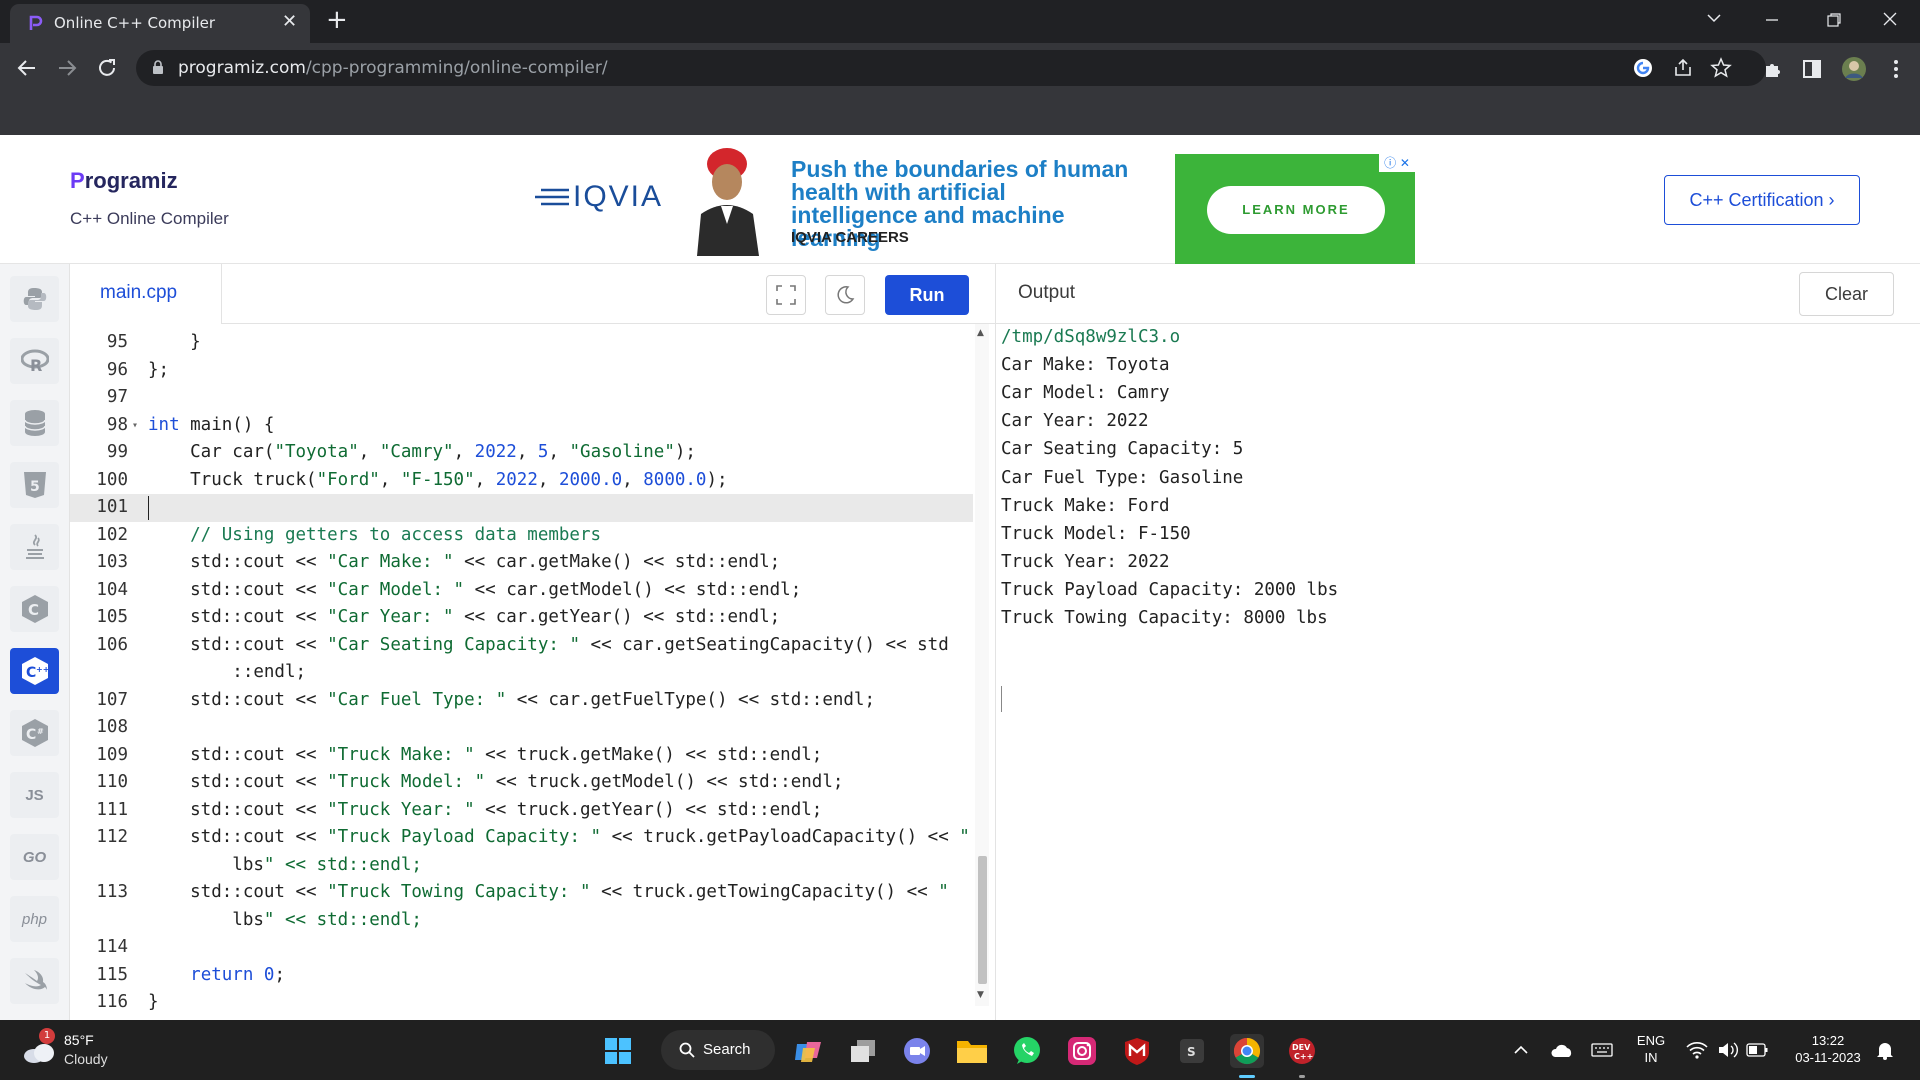 The height and width of the screenshot is (1080, 1920). I want to click on lang-html-button: 5, so click(34, 485).